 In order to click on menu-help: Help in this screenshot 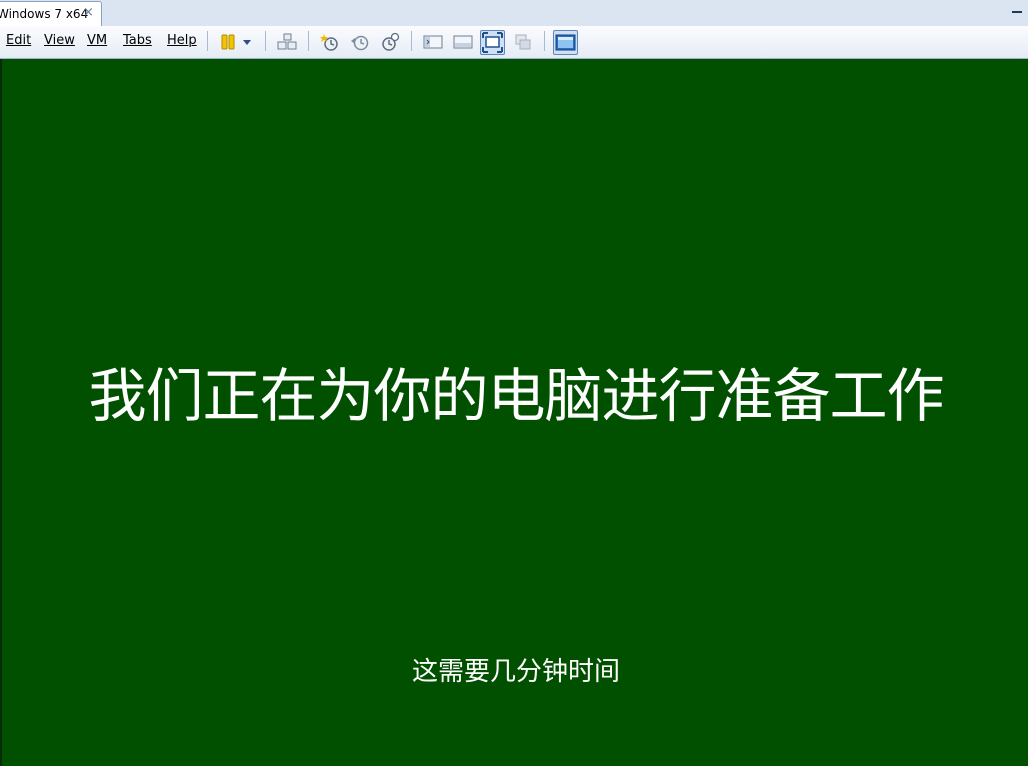, I will do `click(182, 40)`.